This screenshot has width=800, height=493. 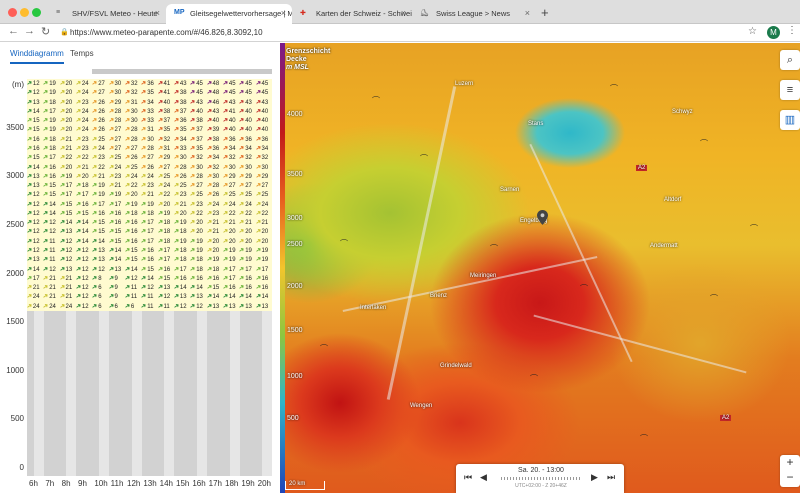 What do you see at coordinates (424, 13) in the screenshot?
I see `tab-favicon-icon: ⛸` at bounding box center [424, 13].